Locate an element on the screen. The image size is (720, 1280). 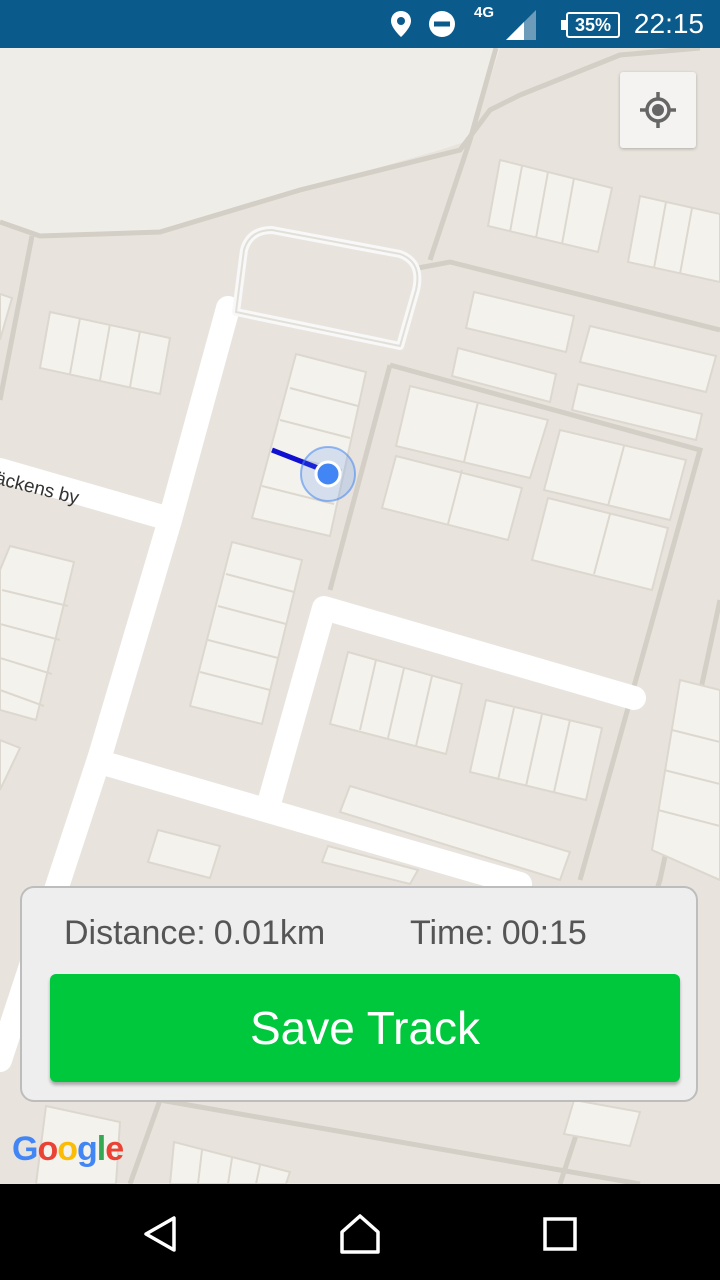
crosshair-icon is located at coordinates (658, 110).